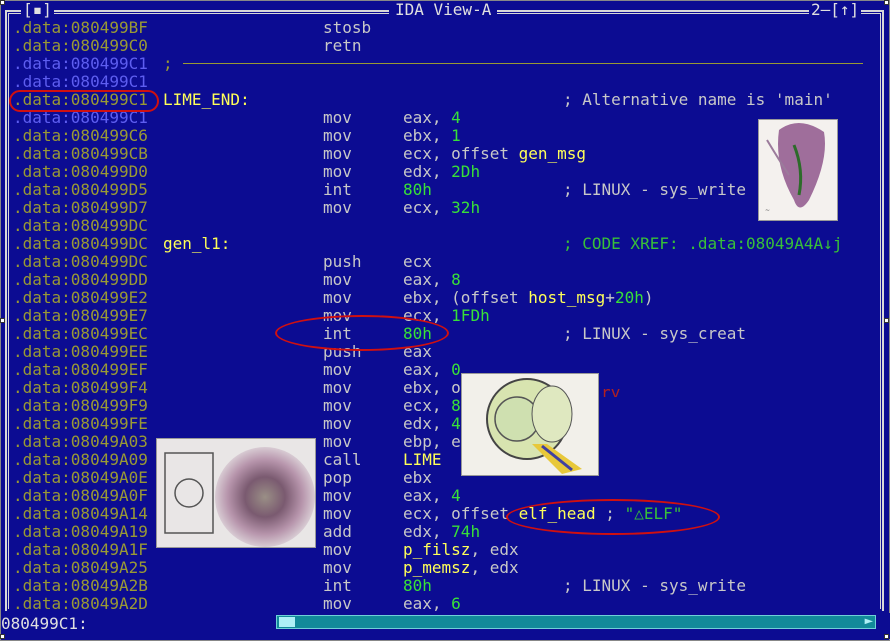 The height and width of the screenshot is (641, 890). Describe the element at coordinates (432, 280) in the screenshot. I see `line-operand: eax, 8` at that location.